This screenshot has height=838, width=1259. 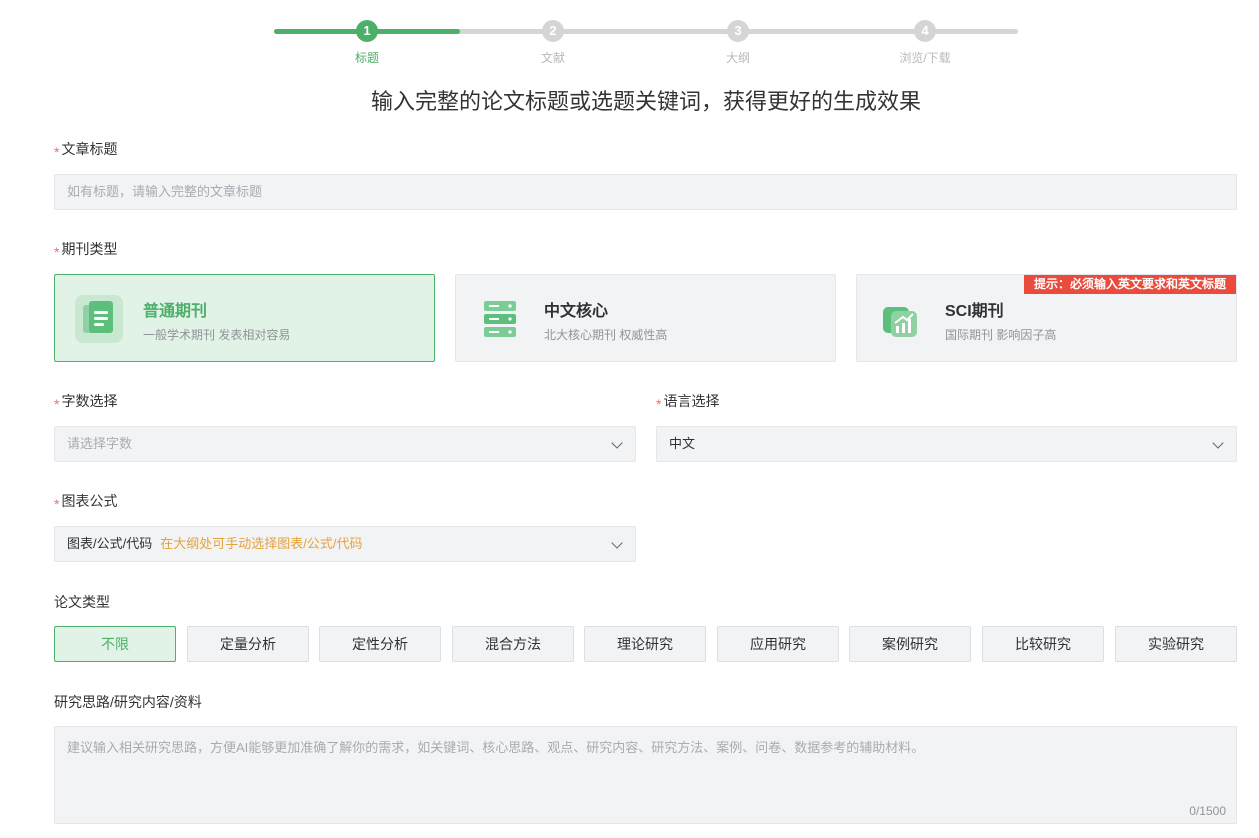 What do you see at coordinates (217, 335) in the screenshot?
I see `journal-card-desc: 一般学术期刊 发表相对容易` at bounding box center [217, 335].